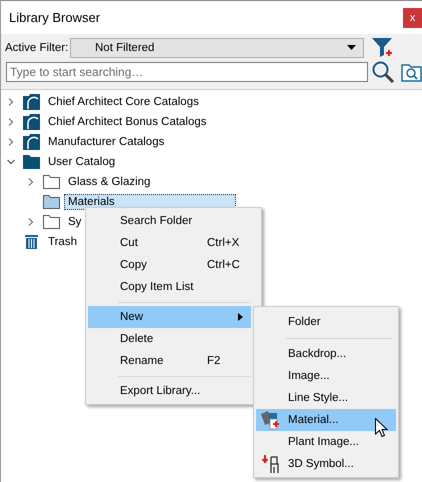  What do you see at coordinates (169, 317) in the screenshot?
I see `menu-item: New` at bounding box center [169, 317].